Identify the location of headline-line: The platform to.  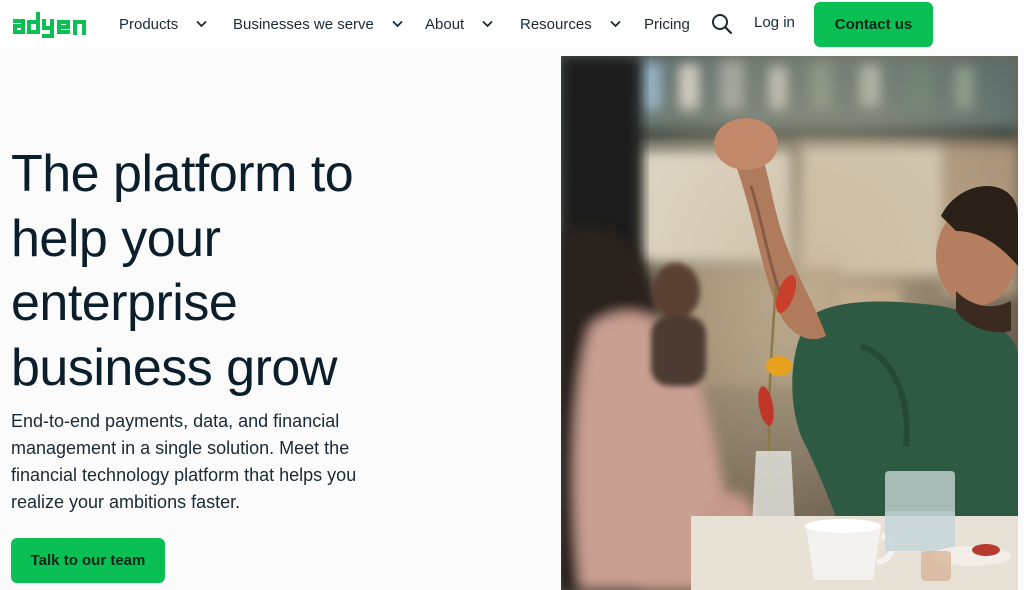
(182, 174).